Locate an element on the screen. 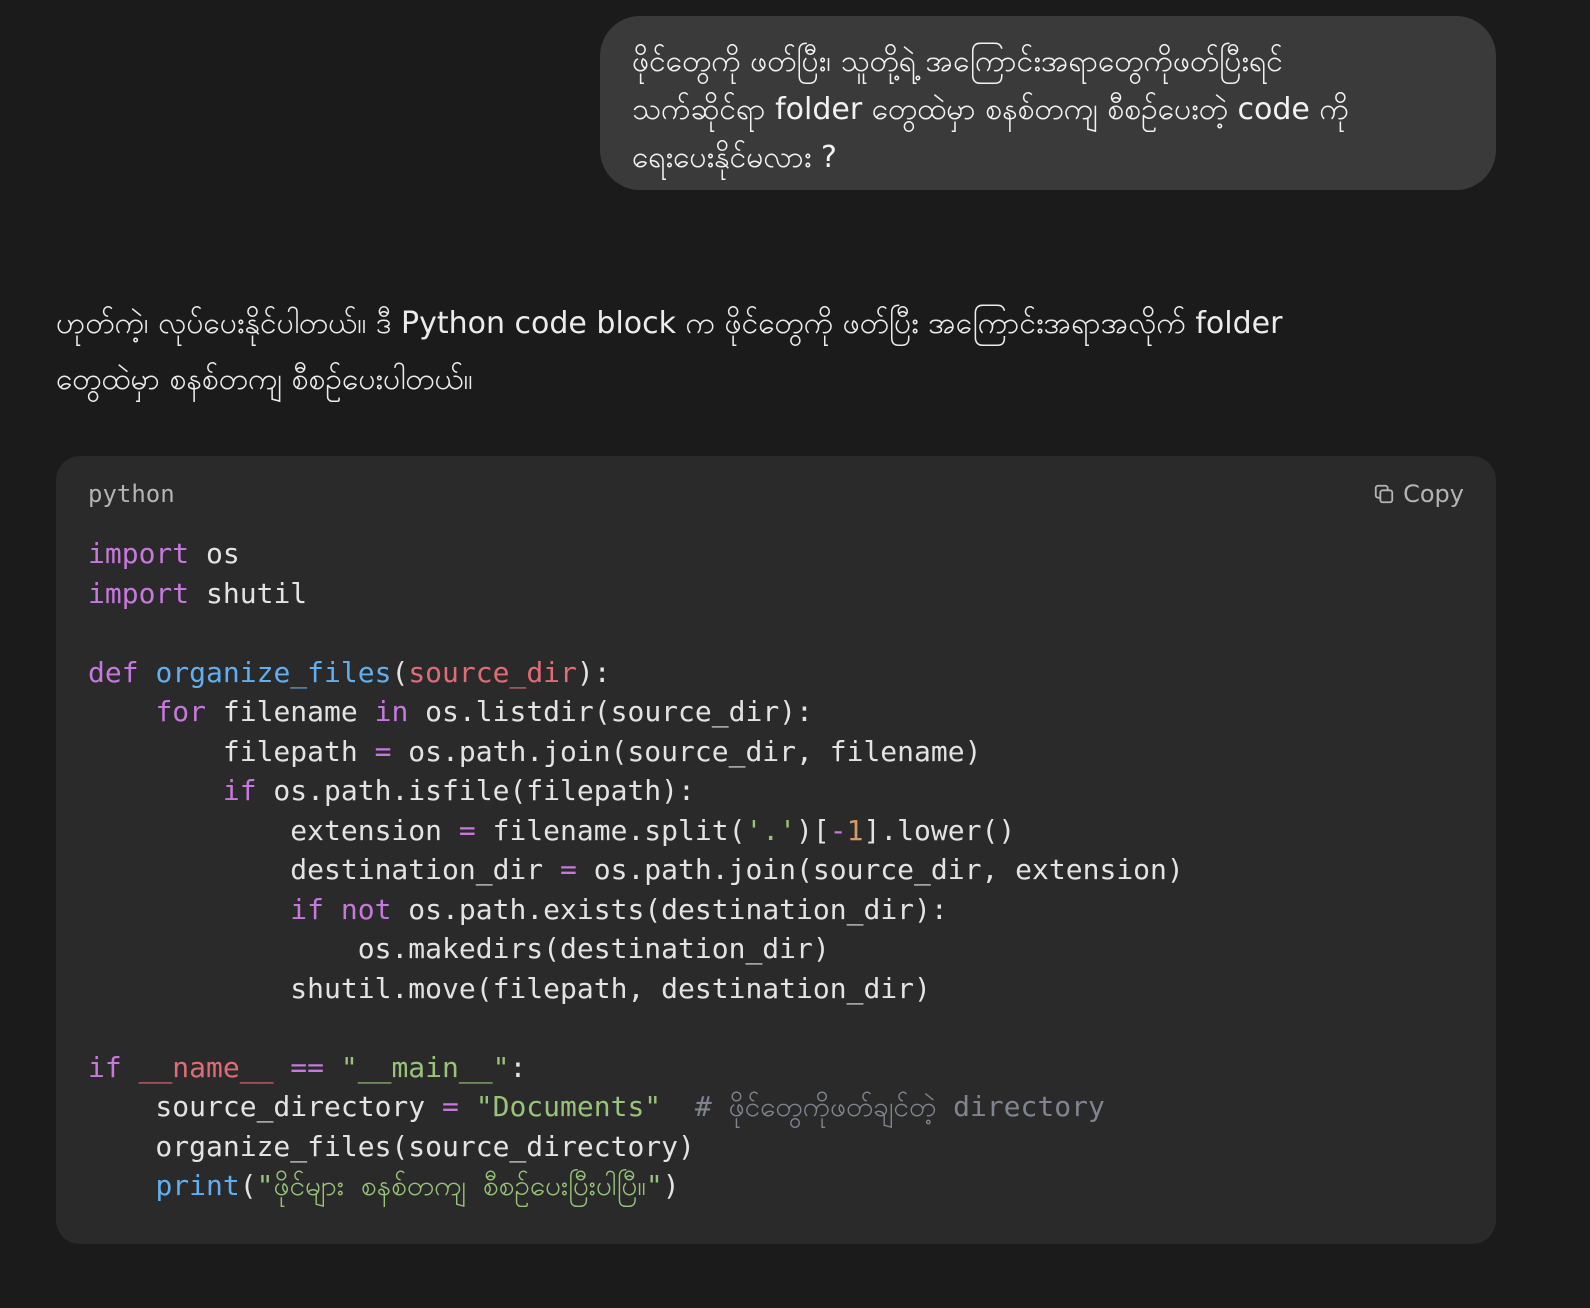  code-token: shutil is located at coordinates (248, 593).